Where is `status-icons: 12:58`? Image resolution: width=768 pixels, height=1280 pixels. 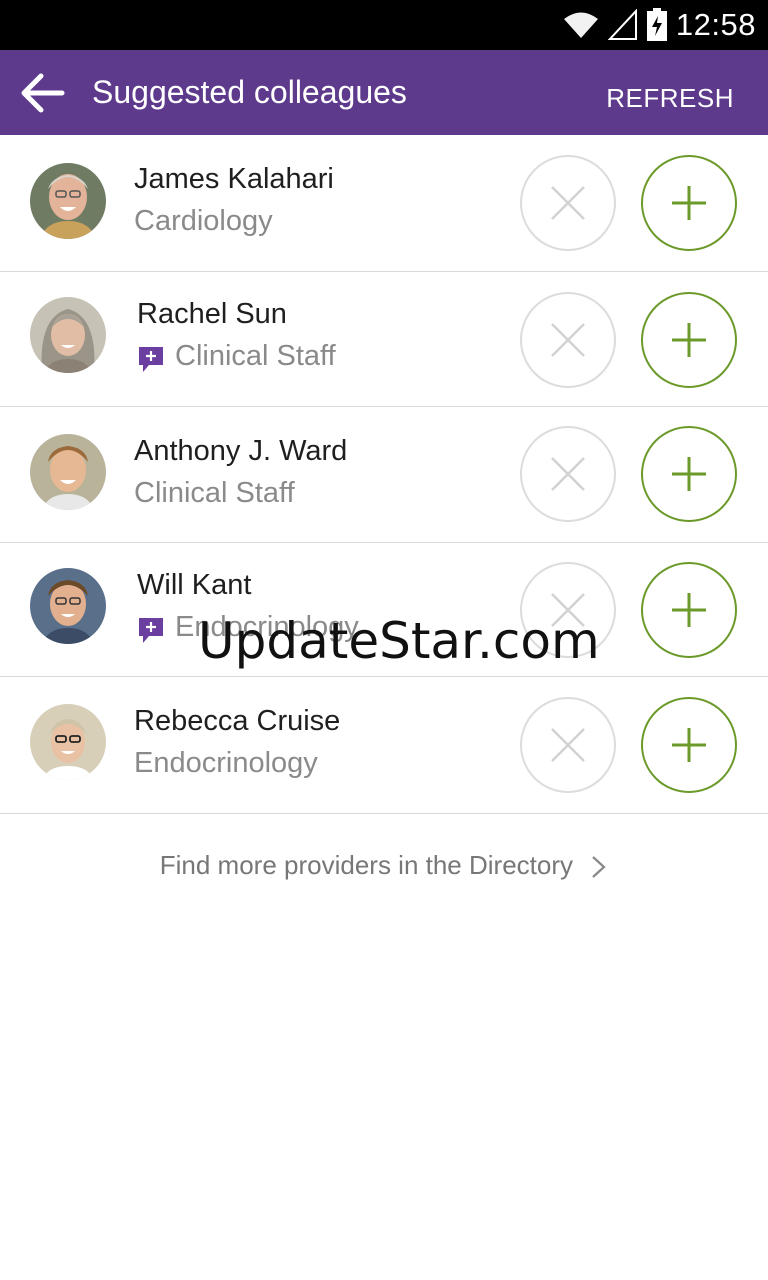 status-icons: 12:58 is located at coordinates (659, 25).